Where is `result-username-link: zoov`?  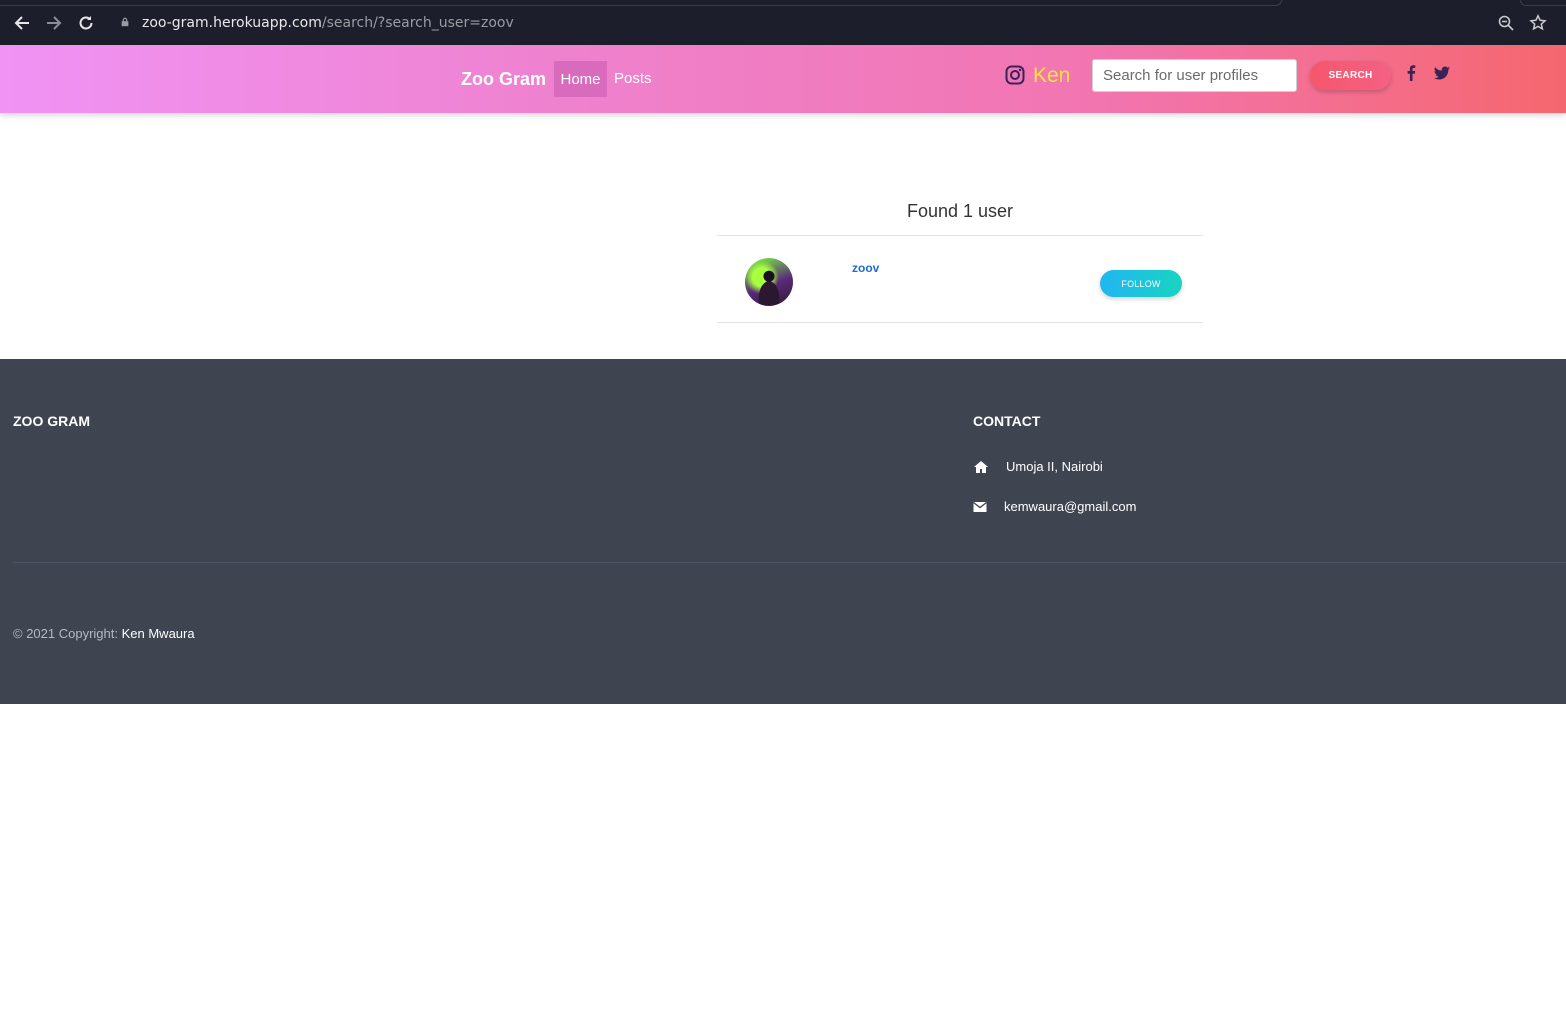 result-username-link: zoov is located at coordinates (865, 268).